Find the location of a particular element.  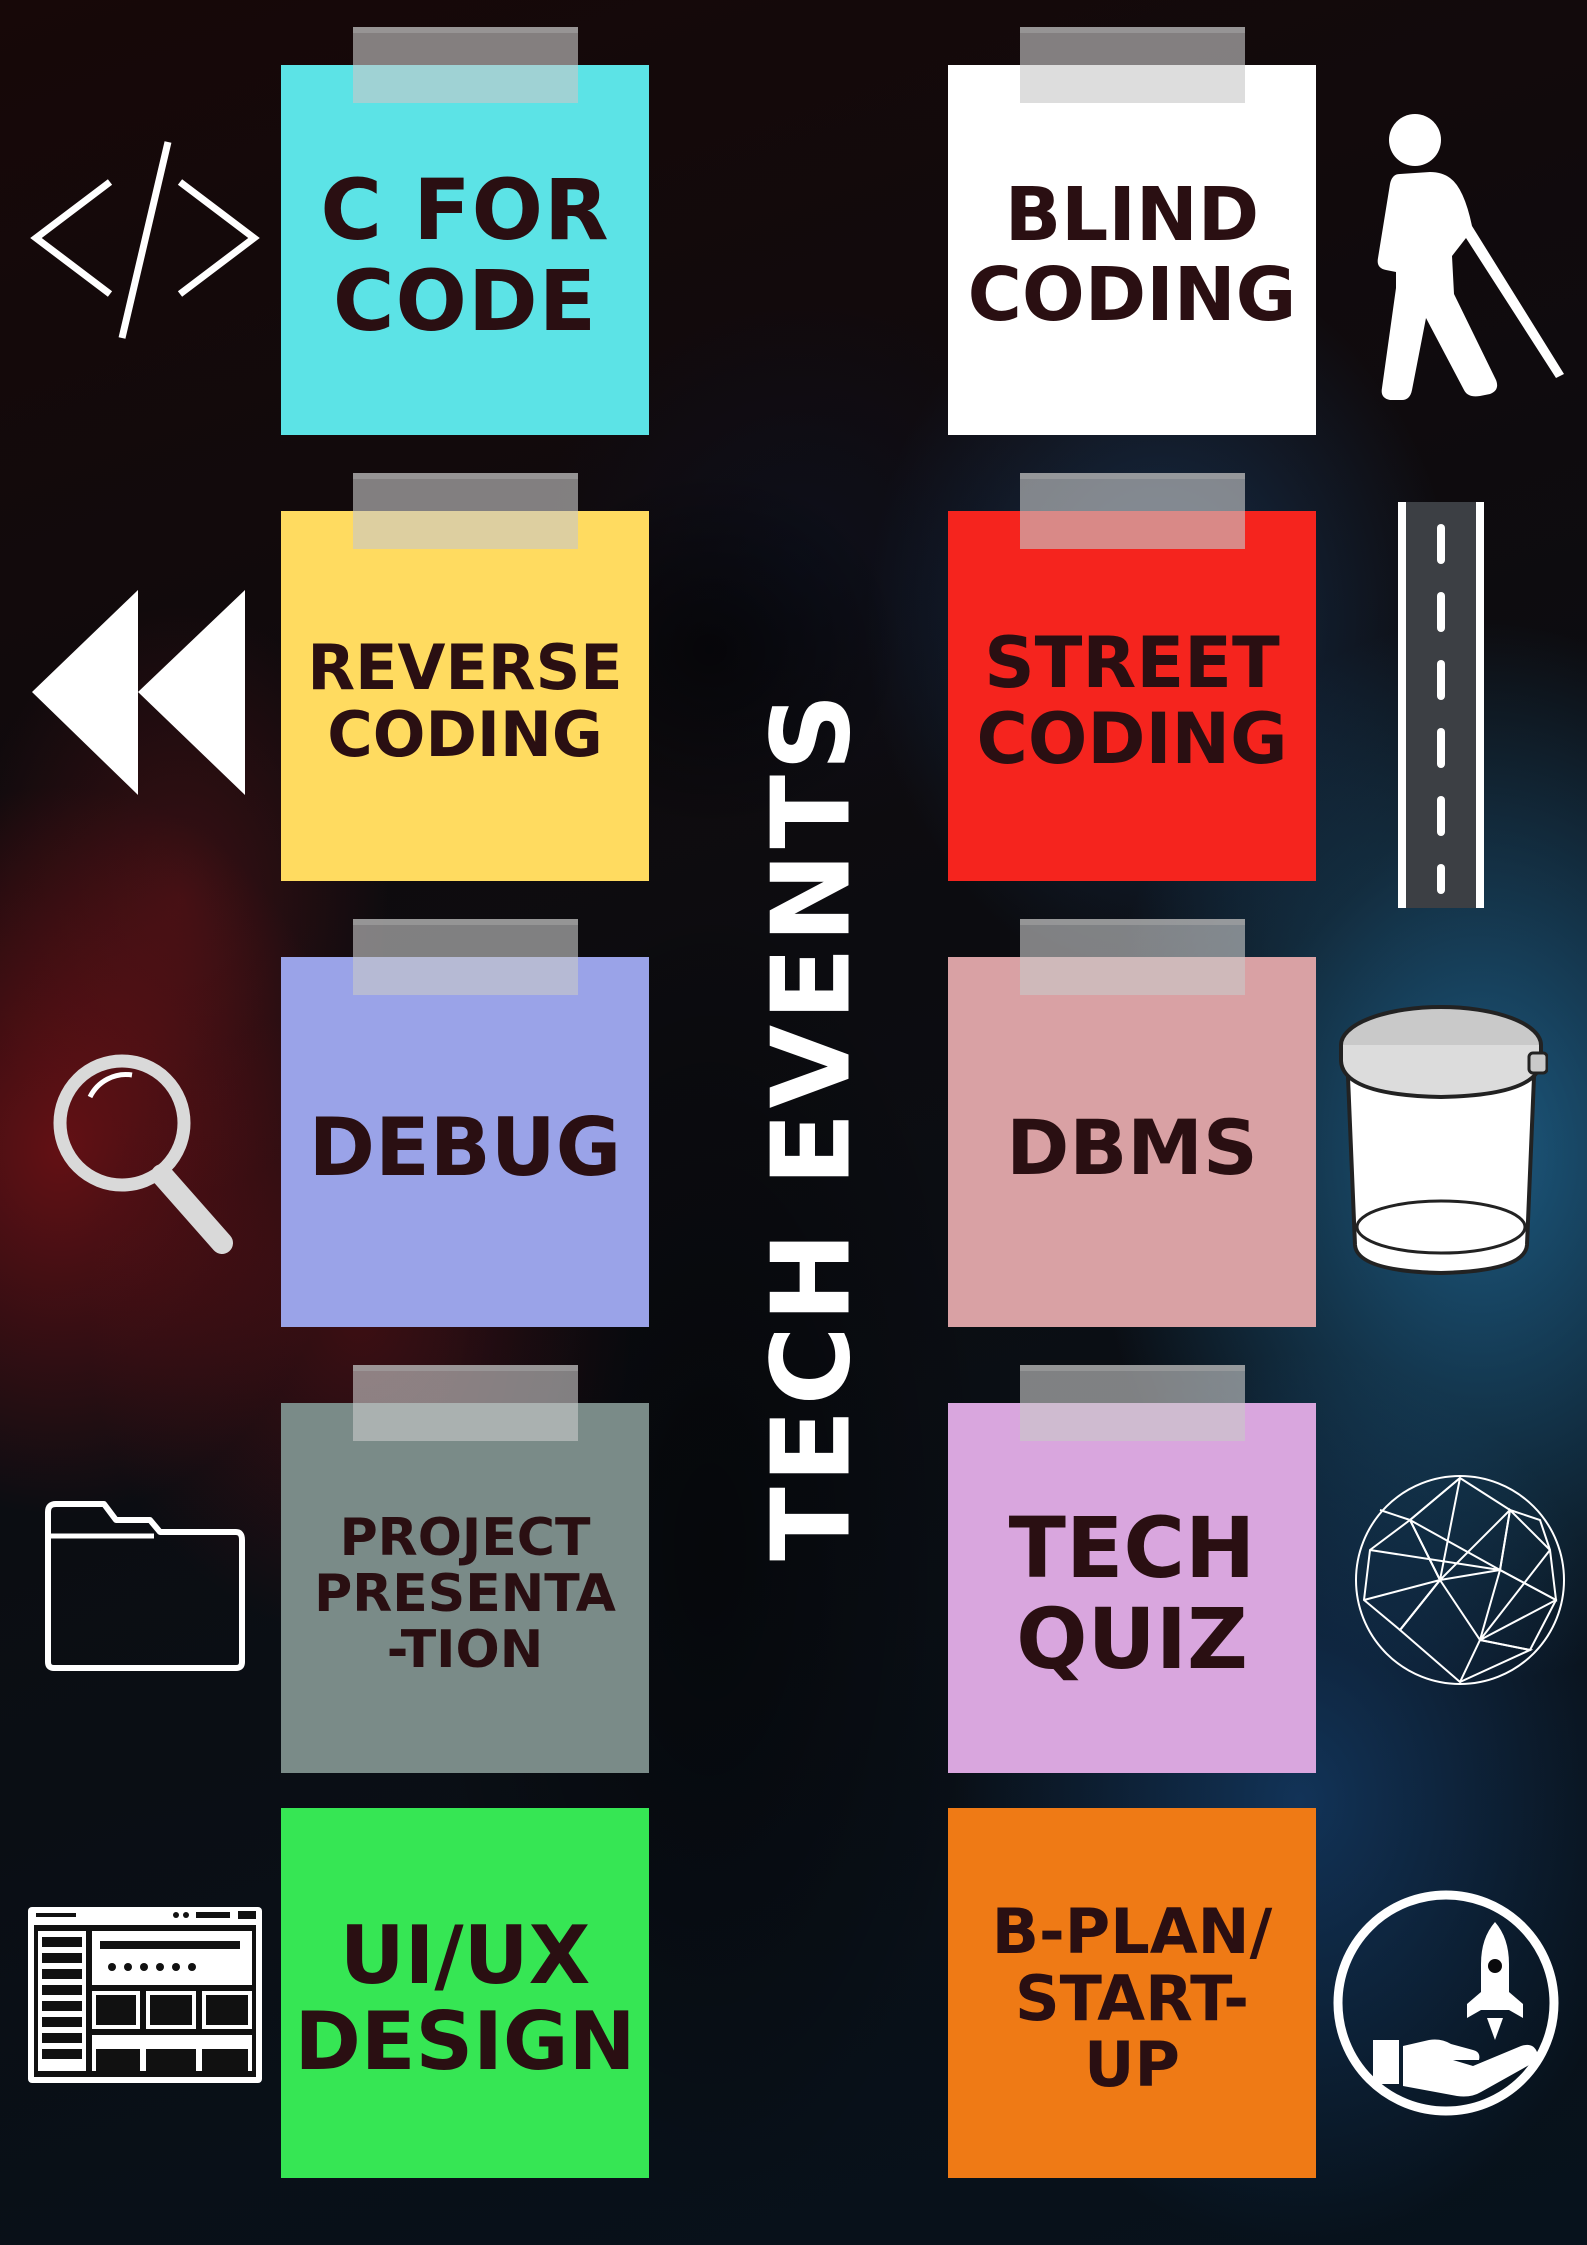

event-label: B-PLAN/ START- UP is located at coordinates (1132, 1998).